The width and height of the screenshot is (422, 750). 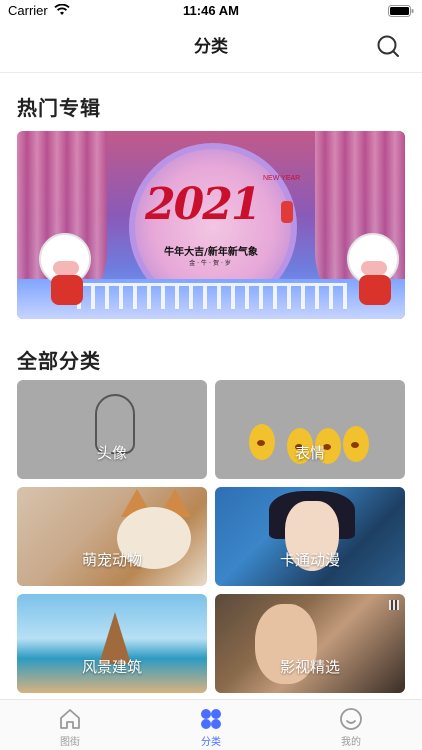 I want to click on all-categories-title: 全部分类, so click(x=59, y=361).